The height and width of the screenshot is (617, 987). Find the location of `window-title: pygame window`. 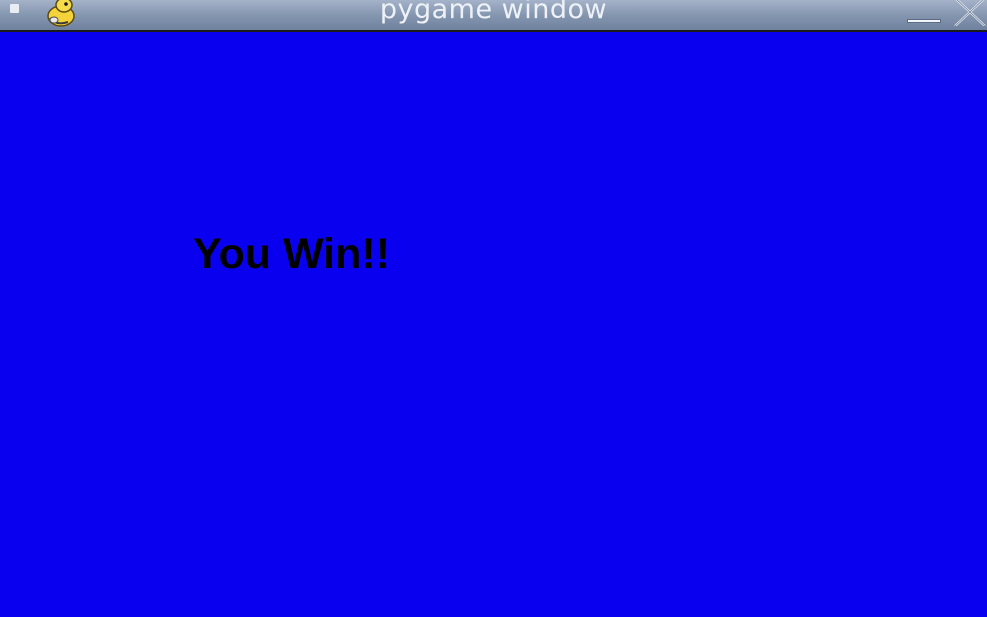

window-title: pygame window is located at coordinates (493, 12).